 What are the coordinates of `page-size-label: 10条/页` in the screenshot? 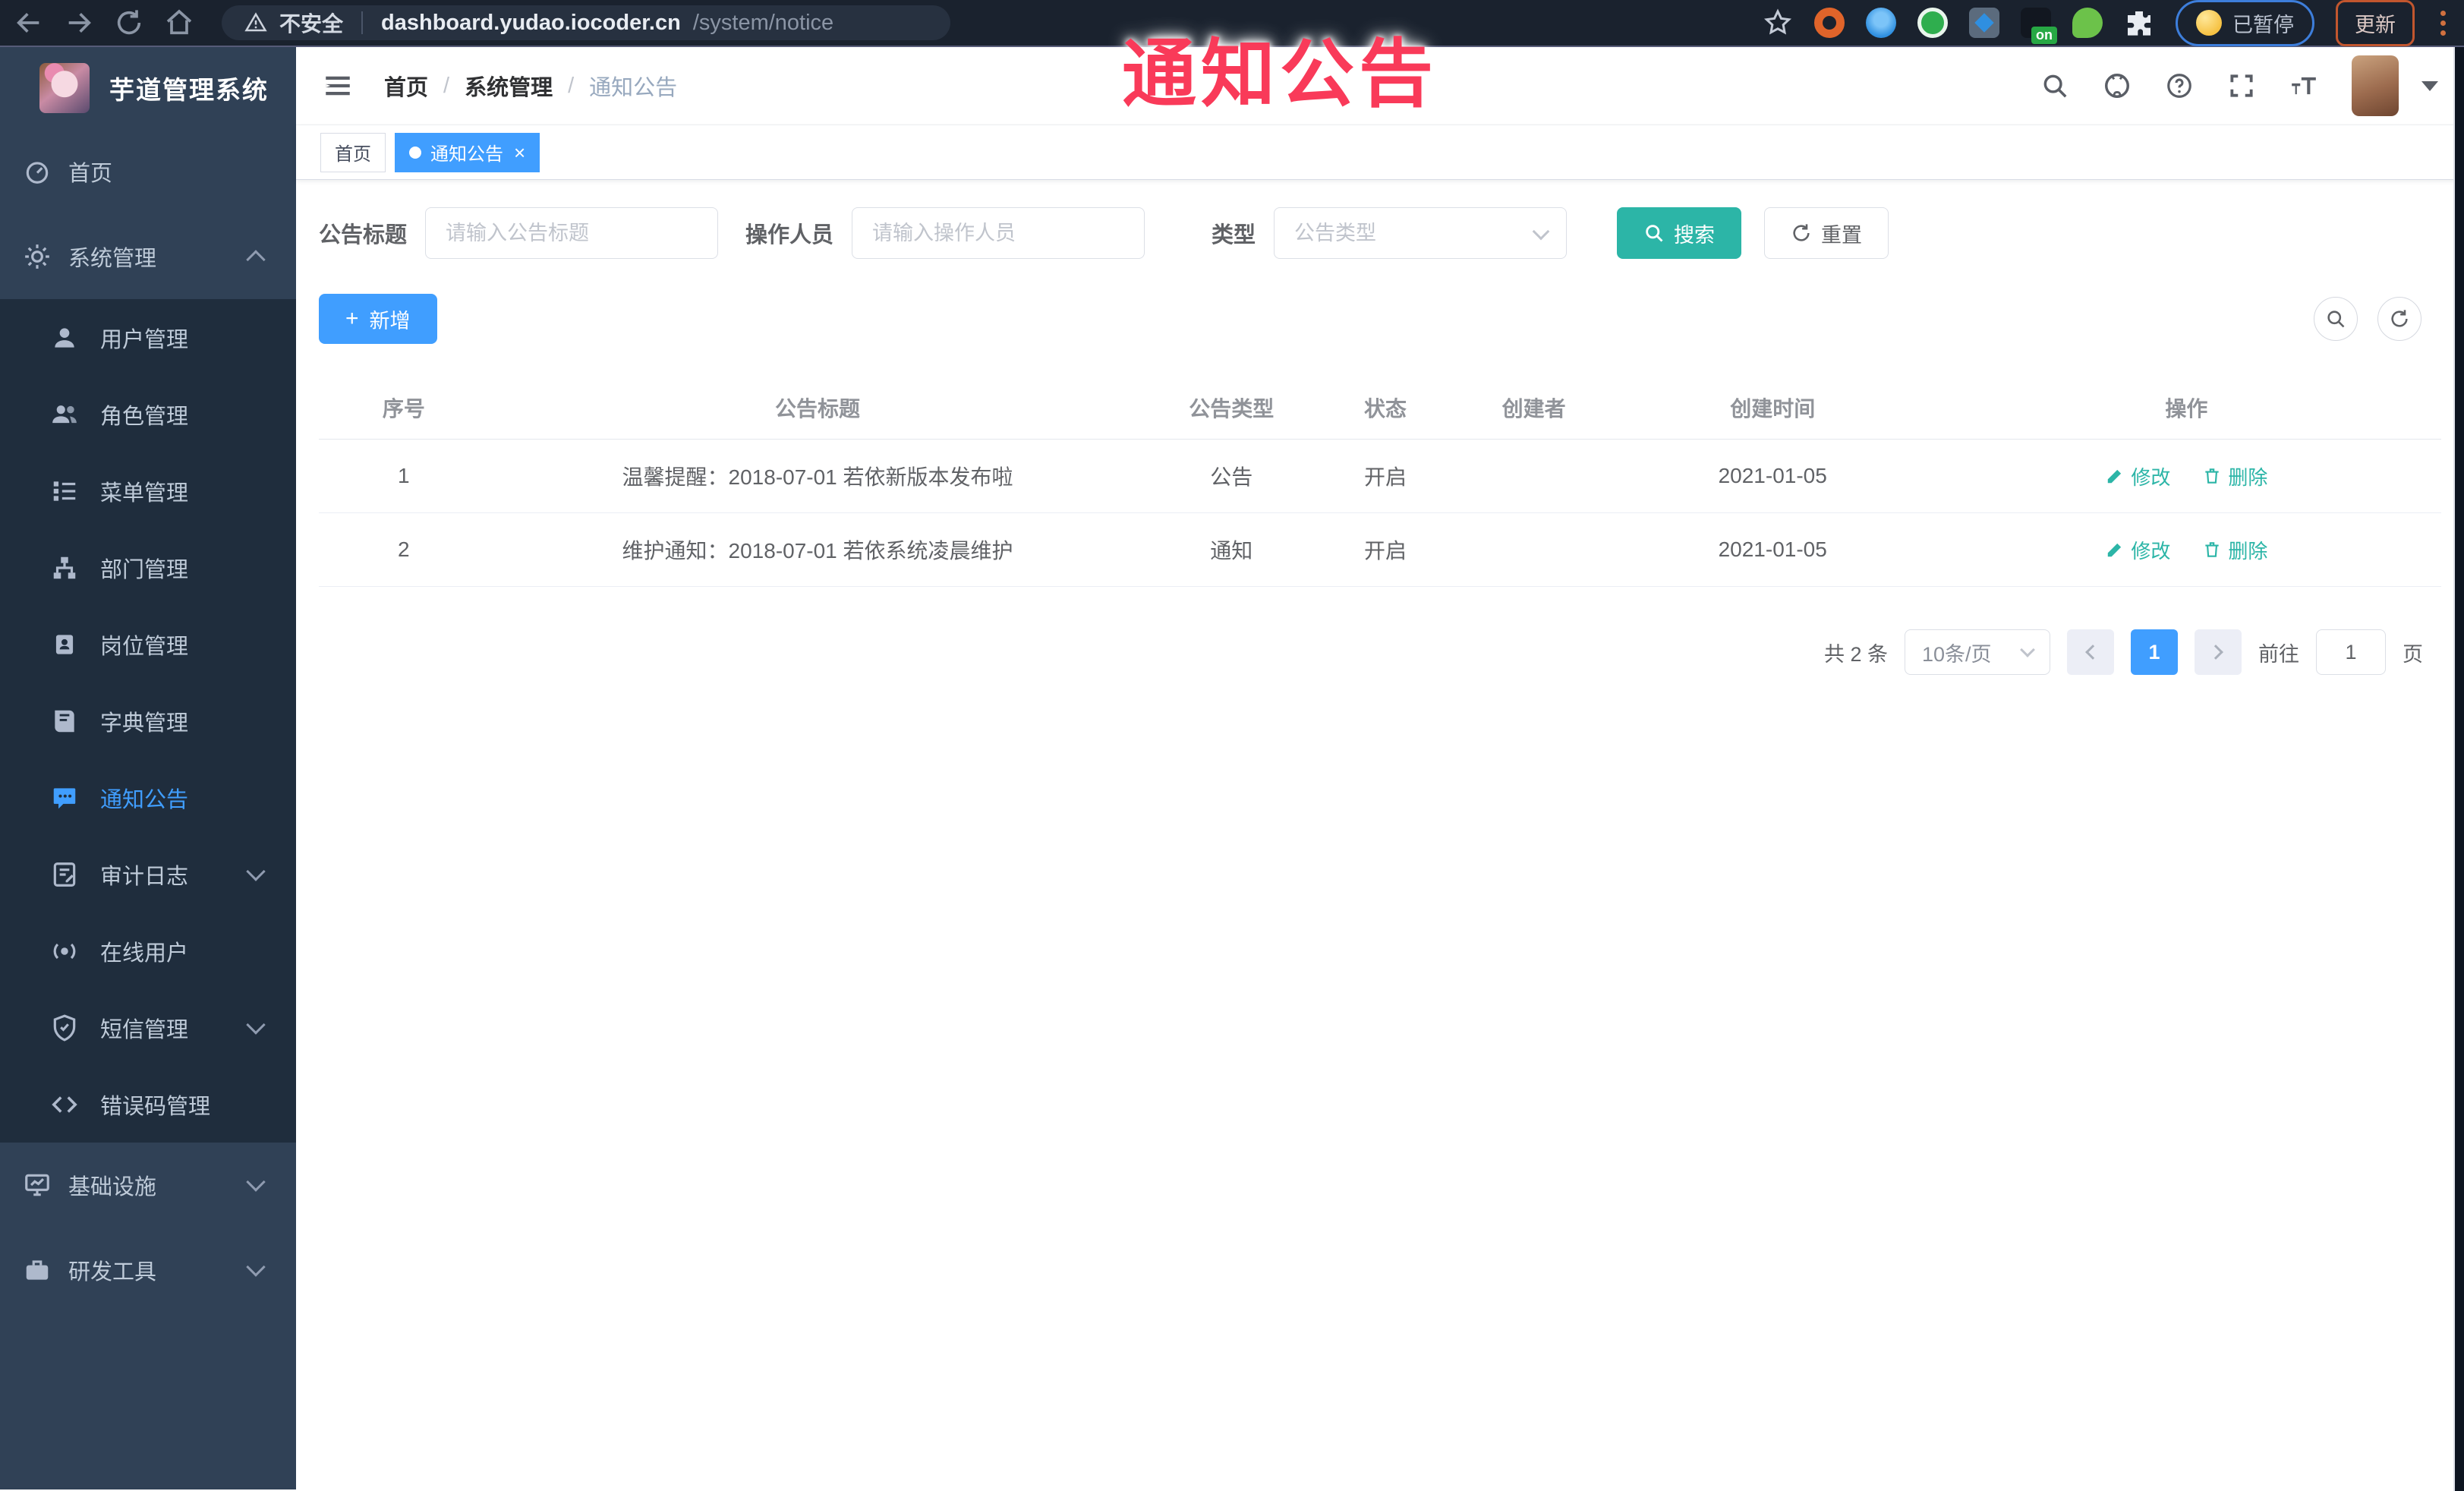 It's located at (1957, 654).